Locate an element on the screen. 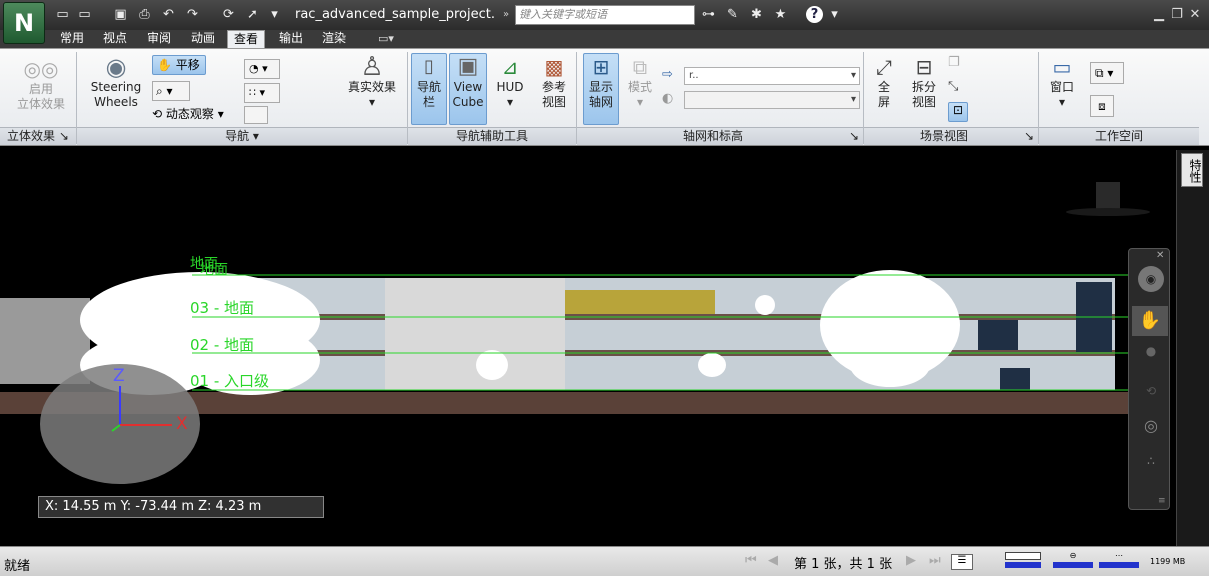  stereo-button: ◎◎ 启用 立体效果 is located at coordinates (41, 91).